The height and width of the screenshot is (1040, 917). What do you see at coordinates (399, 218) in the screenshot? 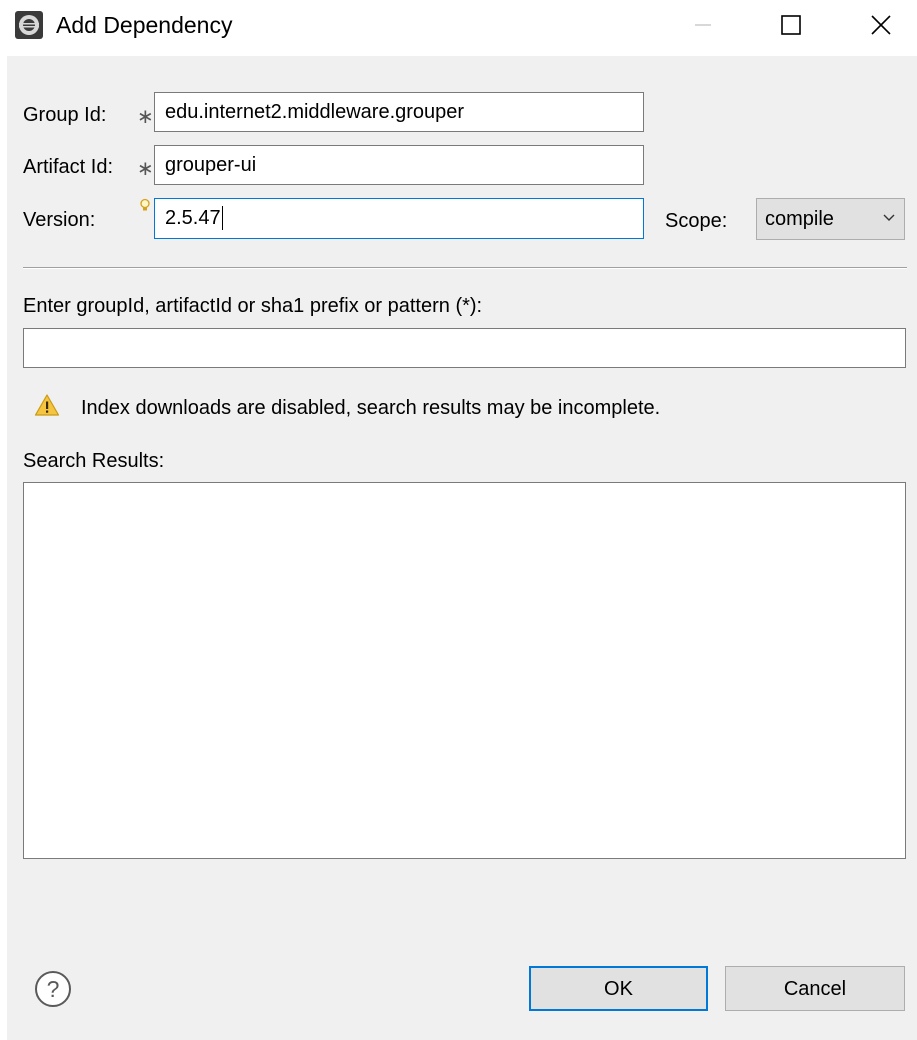
I see `version-field: 2.5.47` at bounding box center [399, 218].